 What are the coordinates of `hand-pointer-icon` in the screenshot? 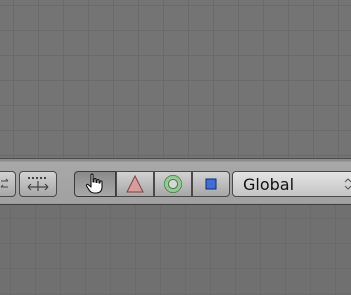 It's located at (94, 183).